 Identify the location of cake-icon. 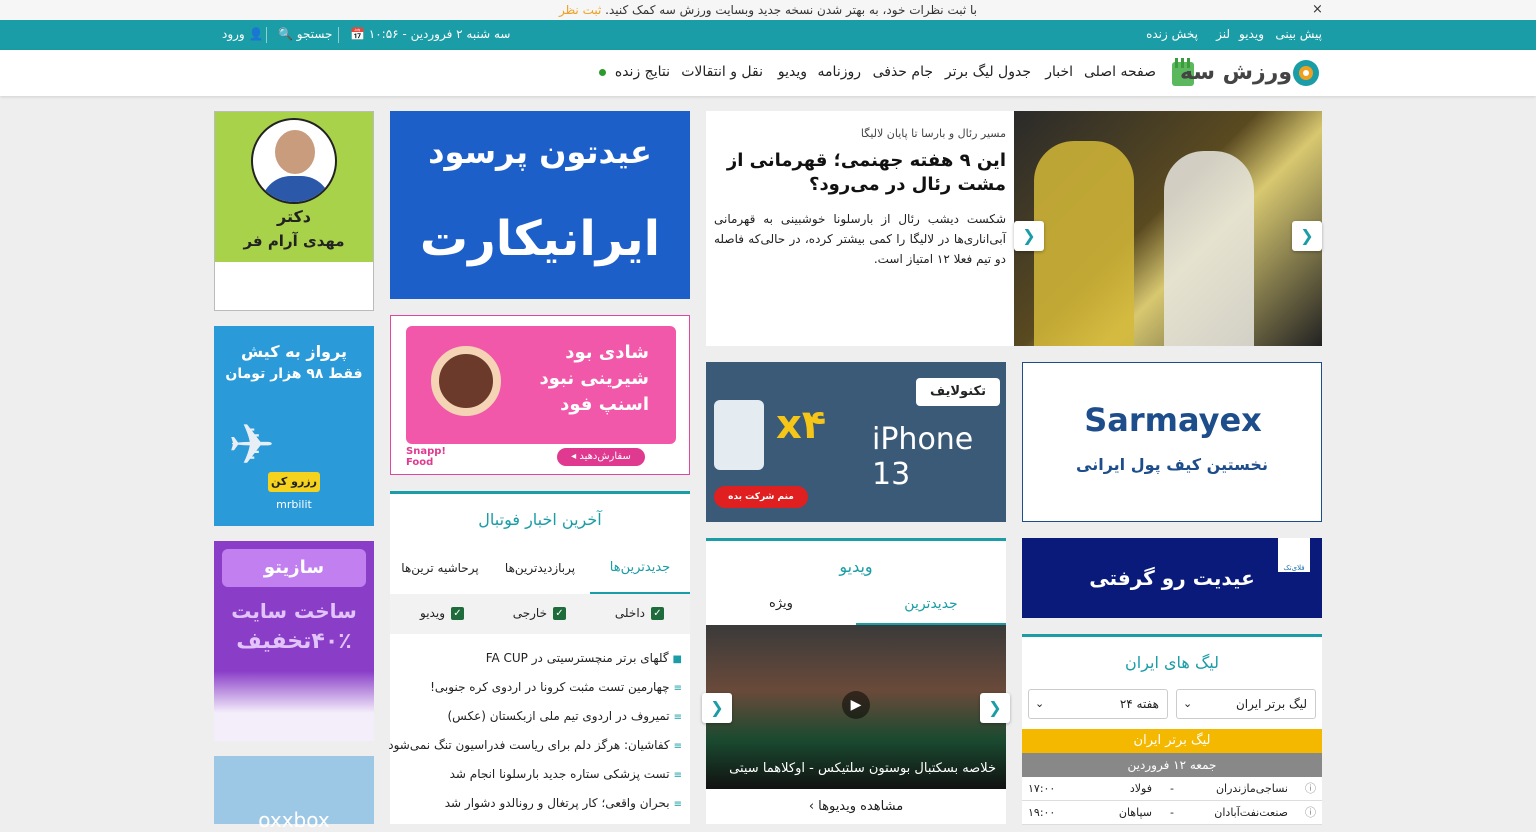
(466, 381).